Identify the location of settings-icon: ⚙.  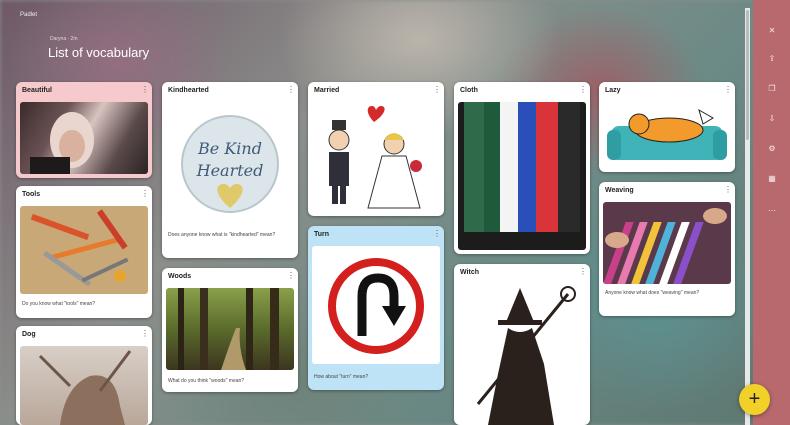
(772, 149).